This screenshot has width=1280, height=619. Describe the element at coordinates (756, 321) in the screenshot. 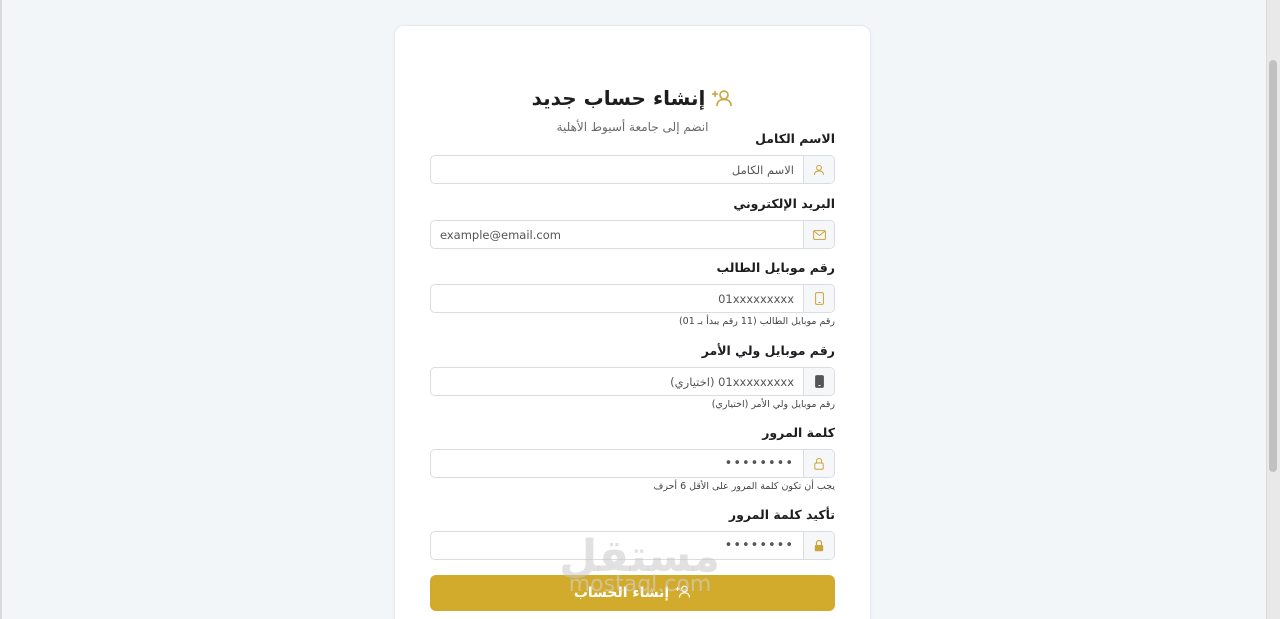

I see `student-mobile-hint: رقم موبايل الطالب (11 رقم يبدأ بـ 01)` at that location.